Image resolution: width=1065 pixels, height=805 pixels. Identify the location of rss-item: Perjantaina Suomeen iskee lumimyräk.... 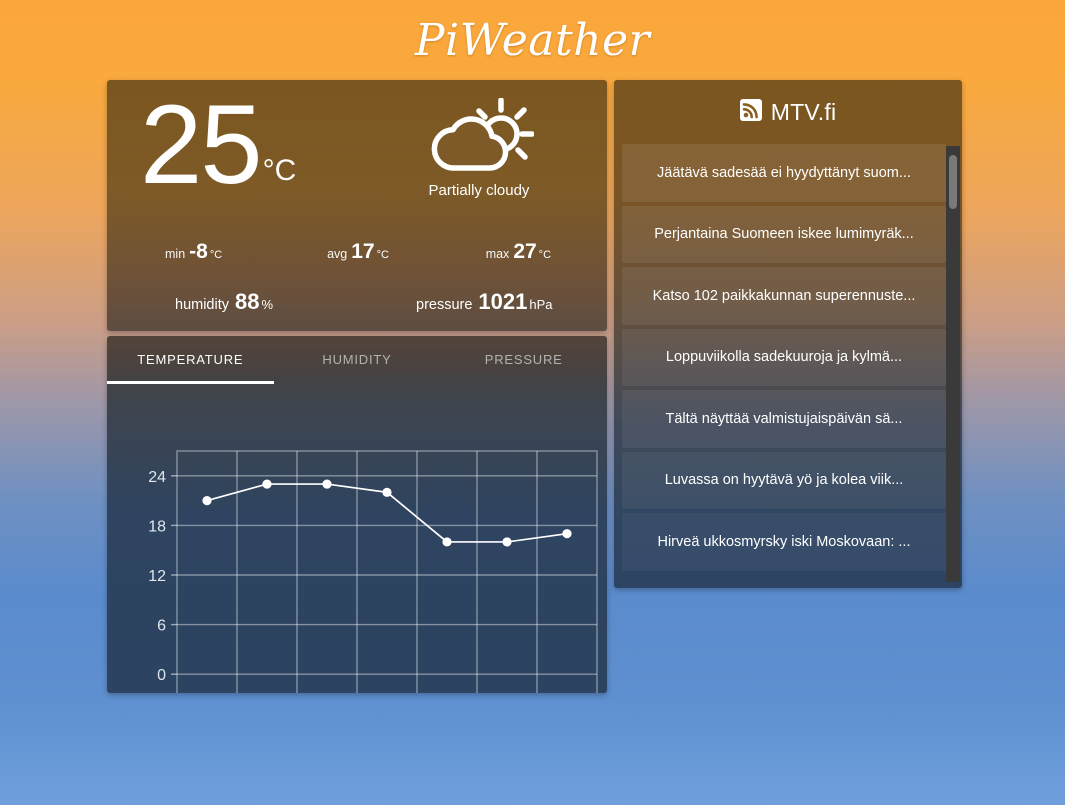
(784, 234).